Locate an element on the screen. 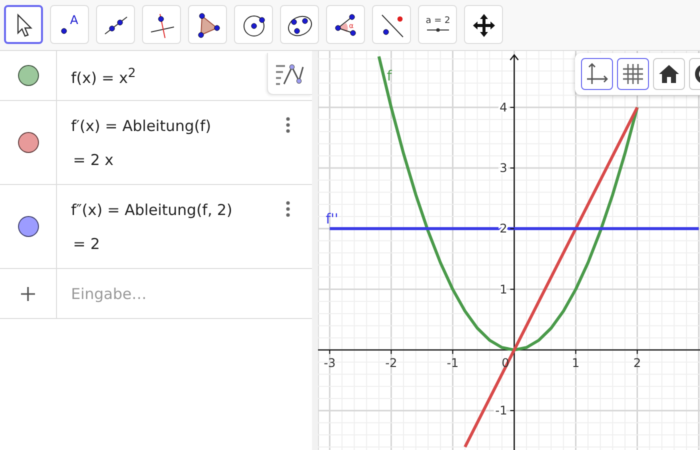 The height and width of the screenshot is (450, 700). x-tick-label: -3 is located at coordinates (330, 363).